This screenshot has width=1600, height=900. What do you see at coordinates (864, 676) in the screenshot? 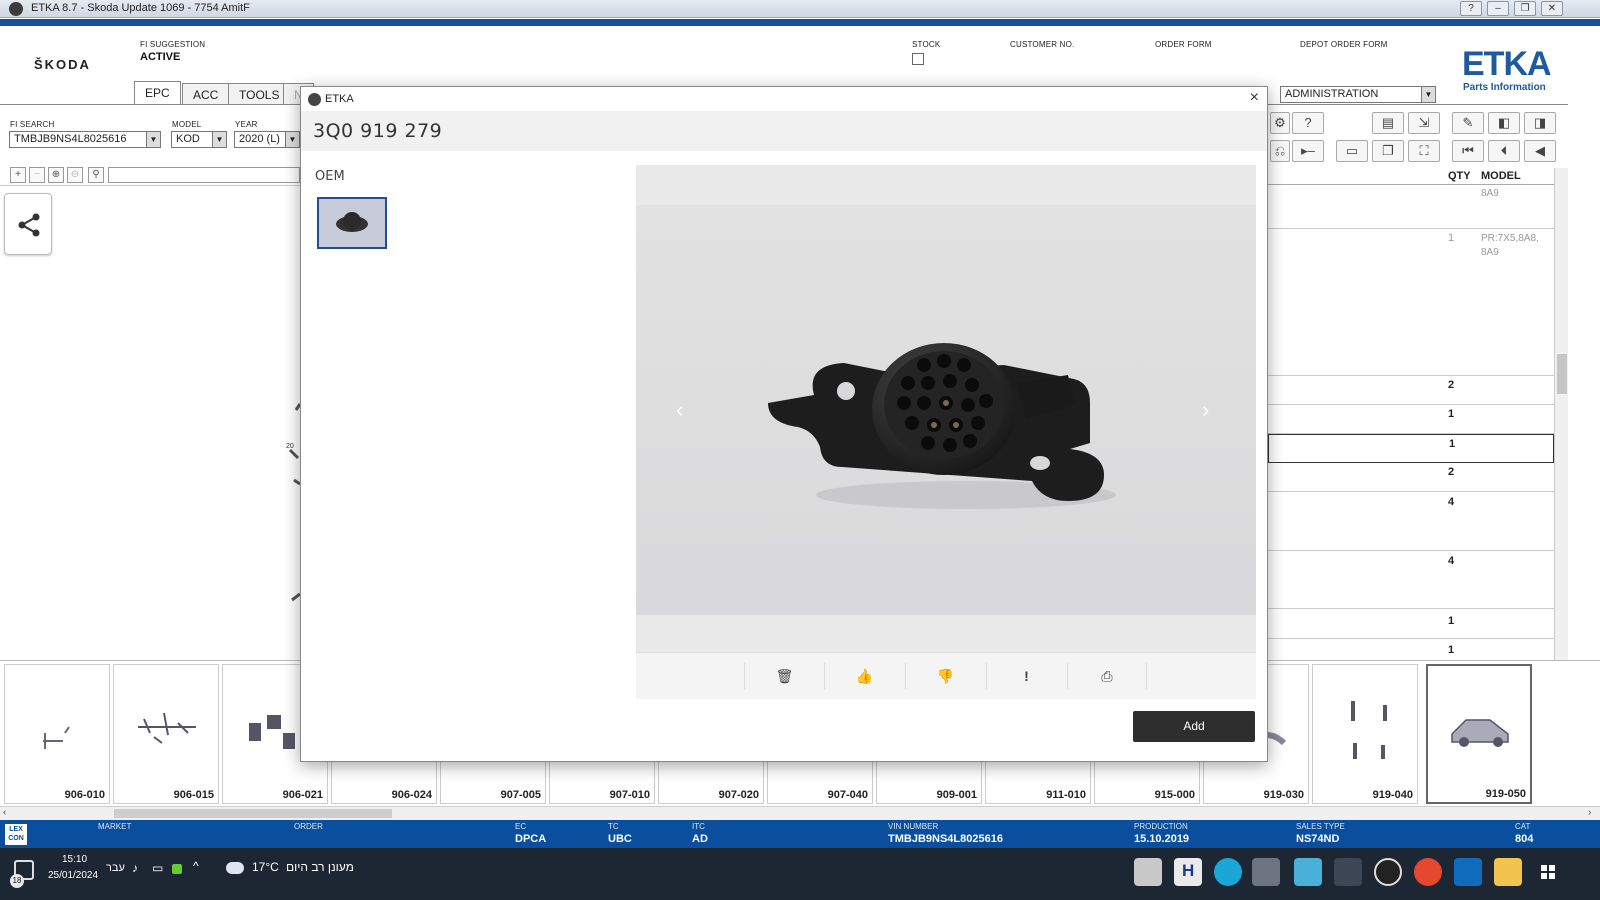
I see `thumbs-up-icon: 👍` at bounding box center [864, 676].